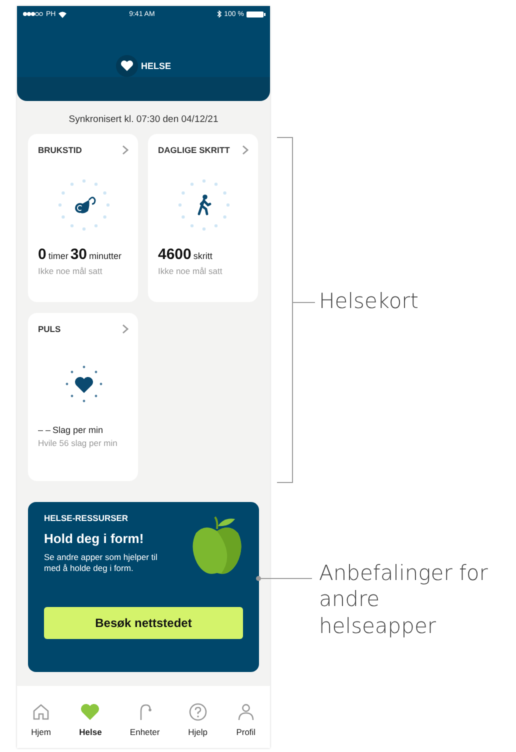  What do you see at coordinates (41, 712) in the screenshot?
I see `home-icon` at bounding box center [41, 712].